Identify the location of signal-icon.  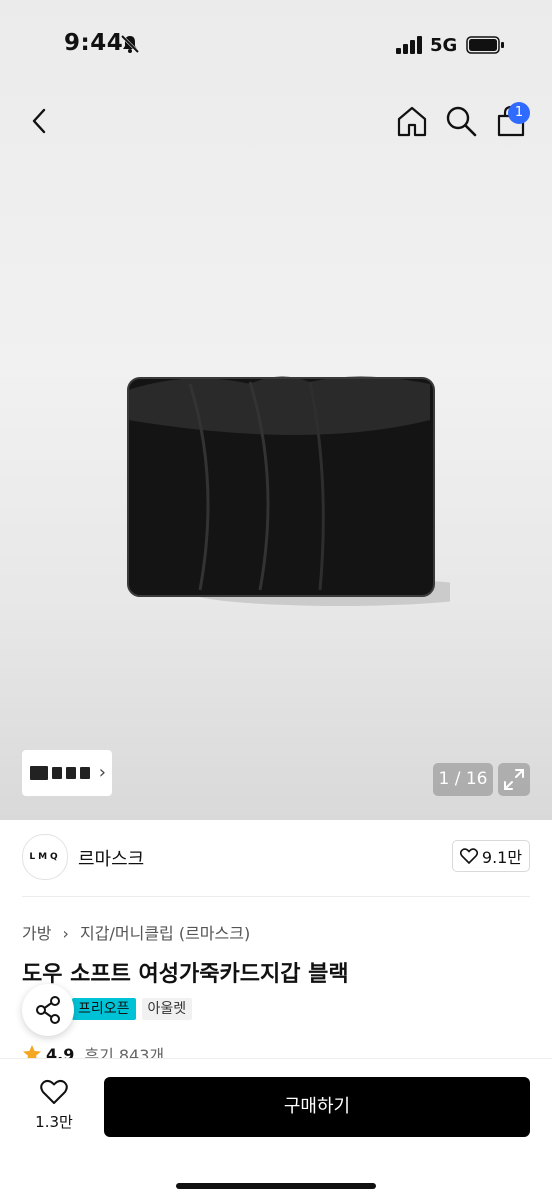
(409, 45).